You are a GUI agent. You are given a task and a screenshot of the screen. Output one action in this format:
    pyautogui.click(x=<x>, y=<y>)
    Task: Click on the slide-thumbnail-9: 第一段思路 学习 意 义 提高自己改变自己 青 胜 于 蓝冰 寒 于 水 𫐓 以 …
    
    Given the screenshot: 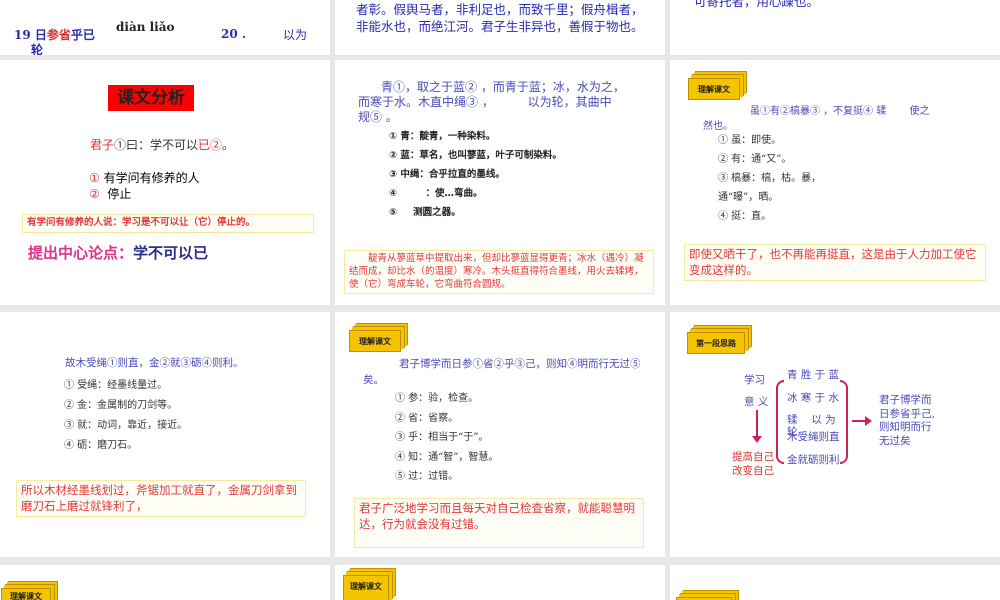 What is the action you would take?
    pyautogui.click(x=835, y=434)
    